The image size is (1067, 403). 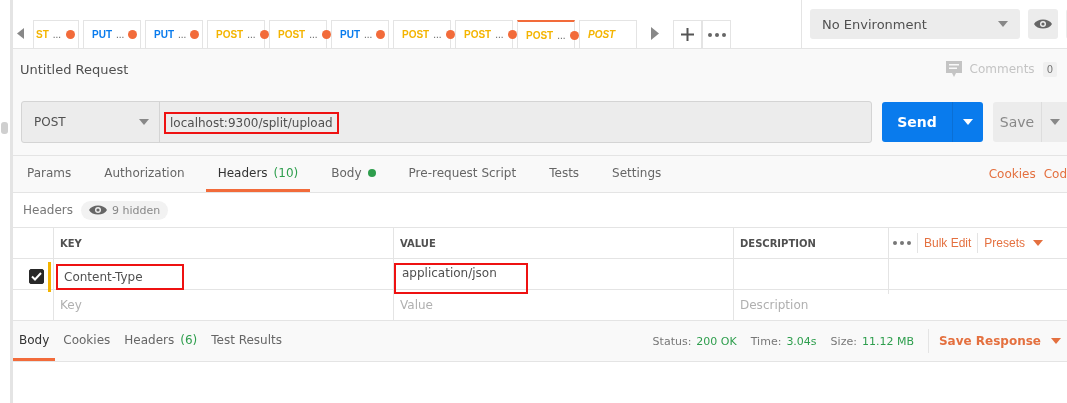 What do you see at coordinates (1055, 174) in the screenshot?
I see `link: Cod` at bounding box center [1055, 174].